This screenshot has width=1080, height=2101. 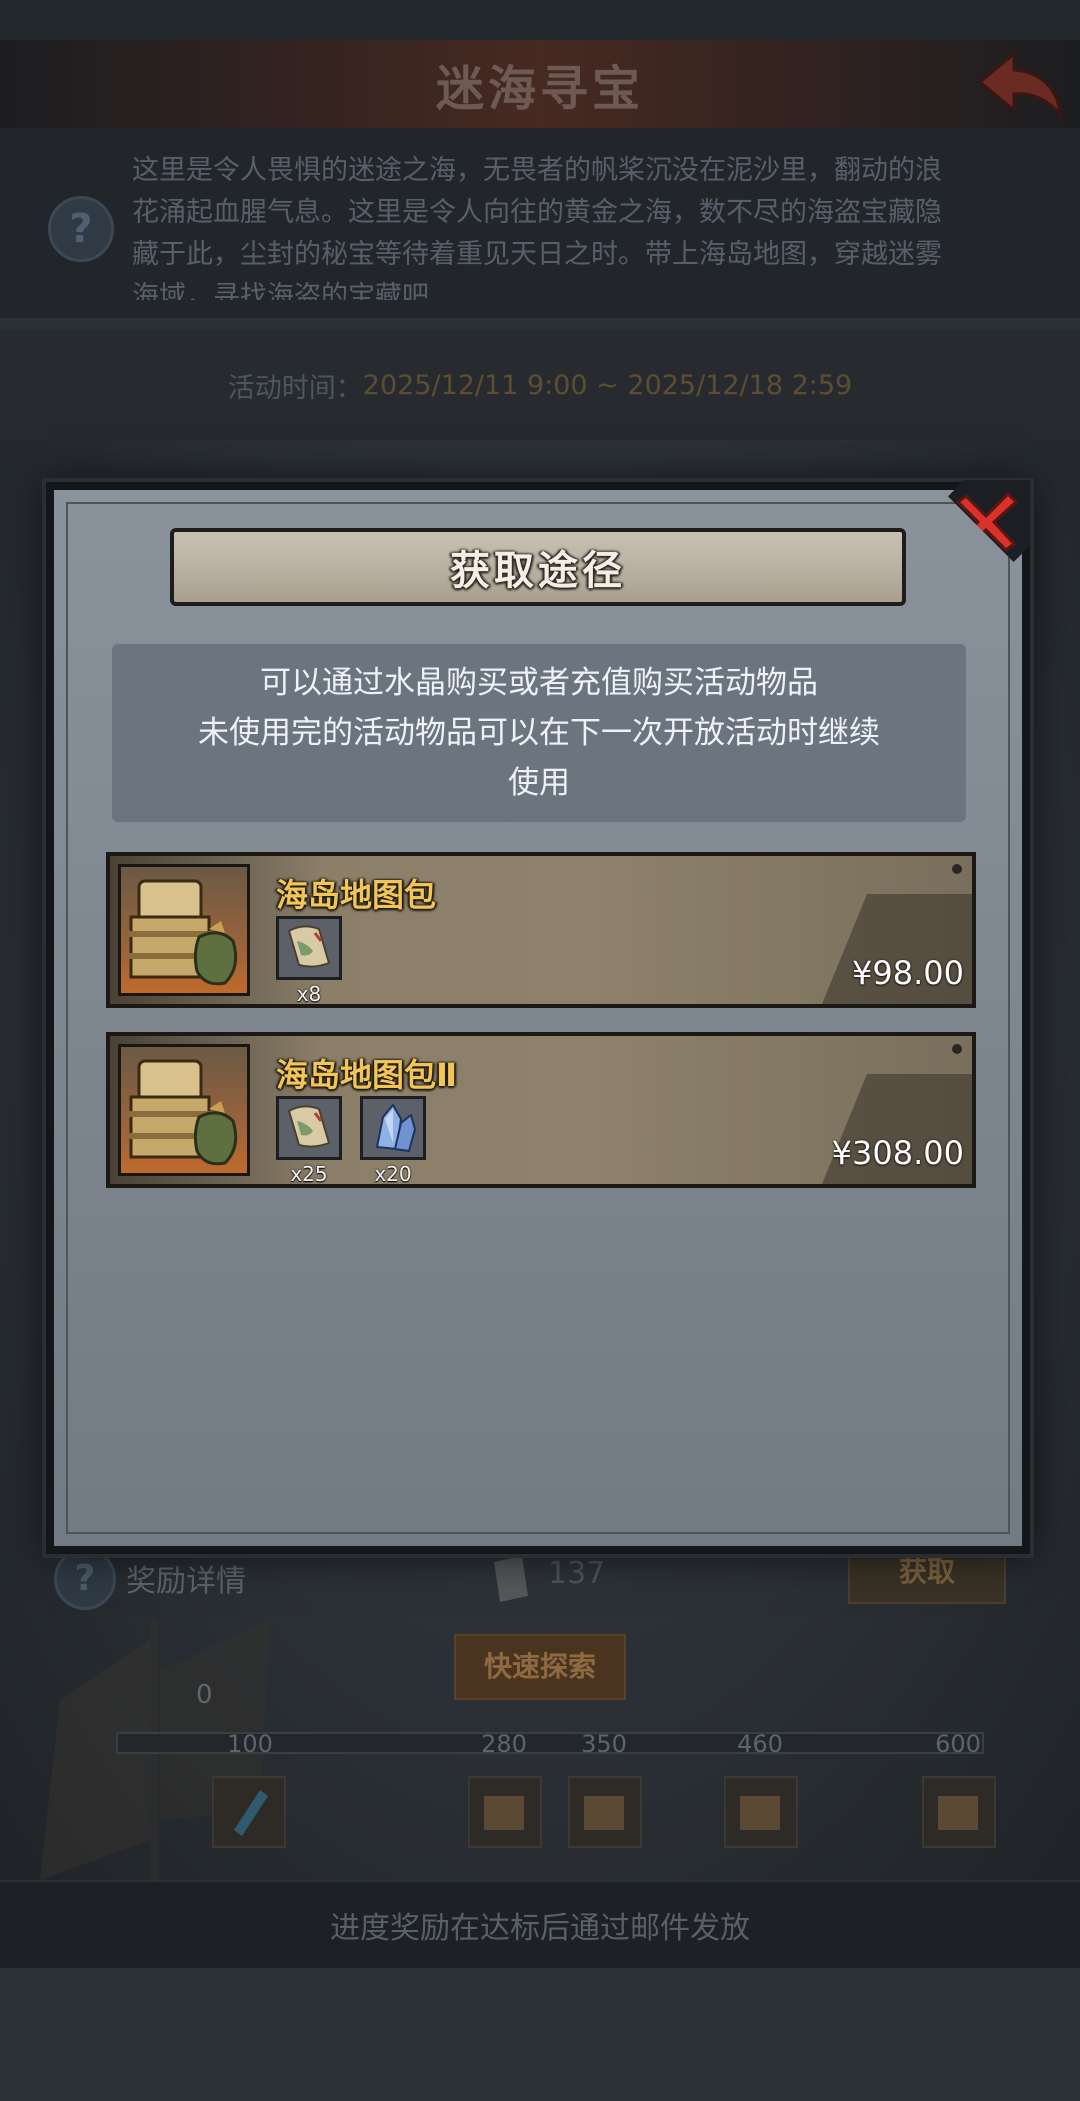 What do you see at coordinates (356, 895) in the screenshot?
I see `pack-name: 海岛地图包` at bounding box center [356, 895].